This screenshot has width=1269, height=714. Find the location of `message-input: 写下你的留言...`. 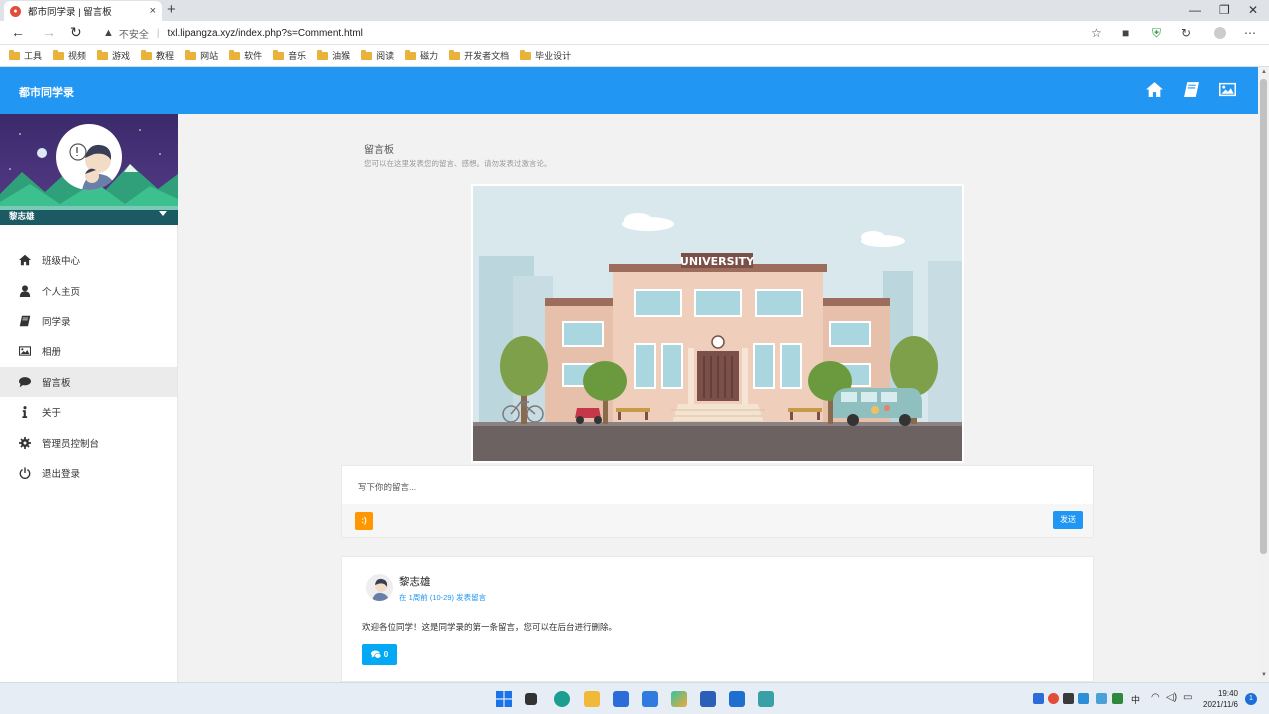

message-input: 写下你的留言... is located at coordinates (387, 487).